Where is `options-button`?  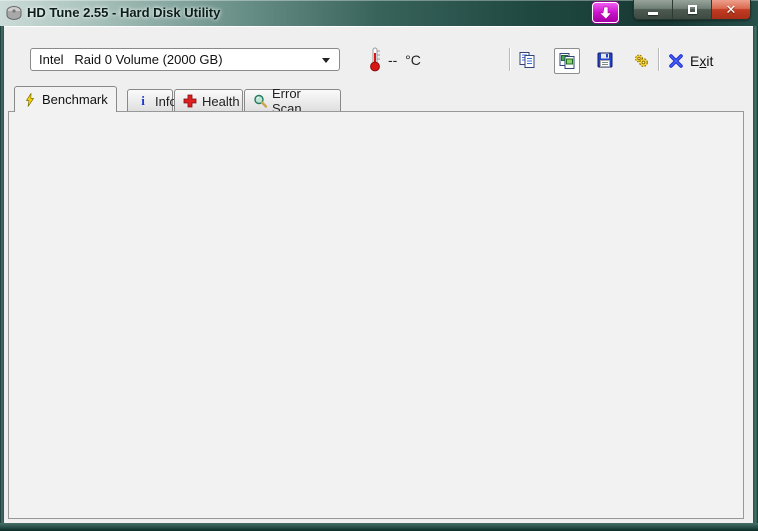 options-button is located at coordinates (641, 60).